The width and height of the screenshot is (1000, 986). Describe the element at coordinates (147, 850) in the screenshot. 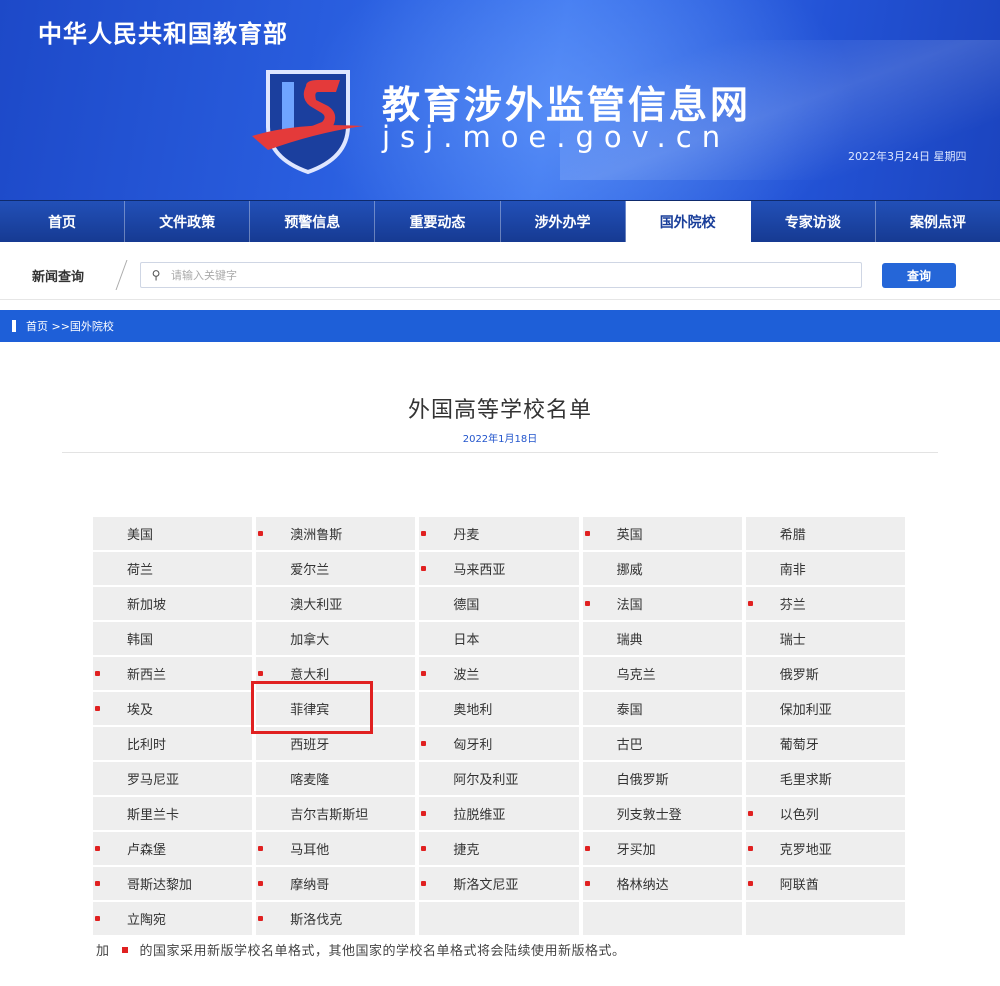

I see `country-name: 卢森堡` at that location.